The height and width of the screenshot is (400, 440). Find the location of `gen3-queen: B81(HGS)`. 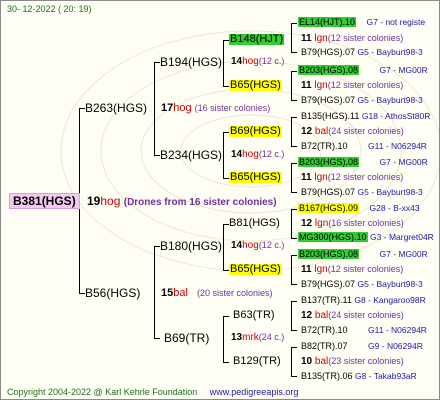

gen3-queen: B81(HGS) is located at coordinates (254, 223).